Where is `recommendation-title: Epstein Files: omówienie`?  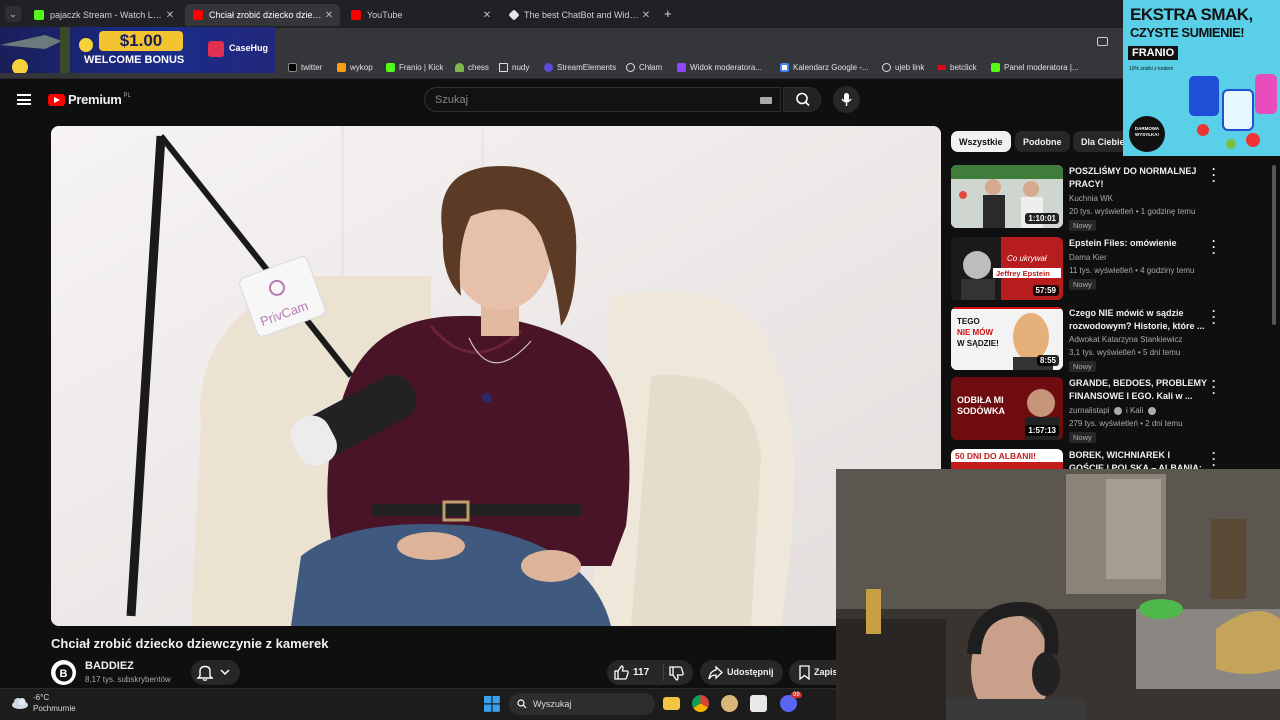 recommendation-title: Epstein Files: omówienie is located at coordinates (1138, 243).